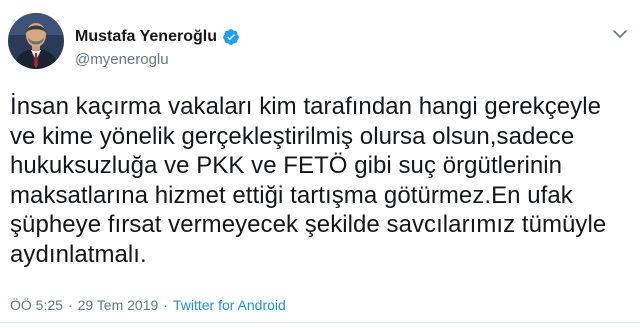  What do you see at coordinates (320, 322) in the screenshot?
I see `divider` at bounding box center [320, 322].